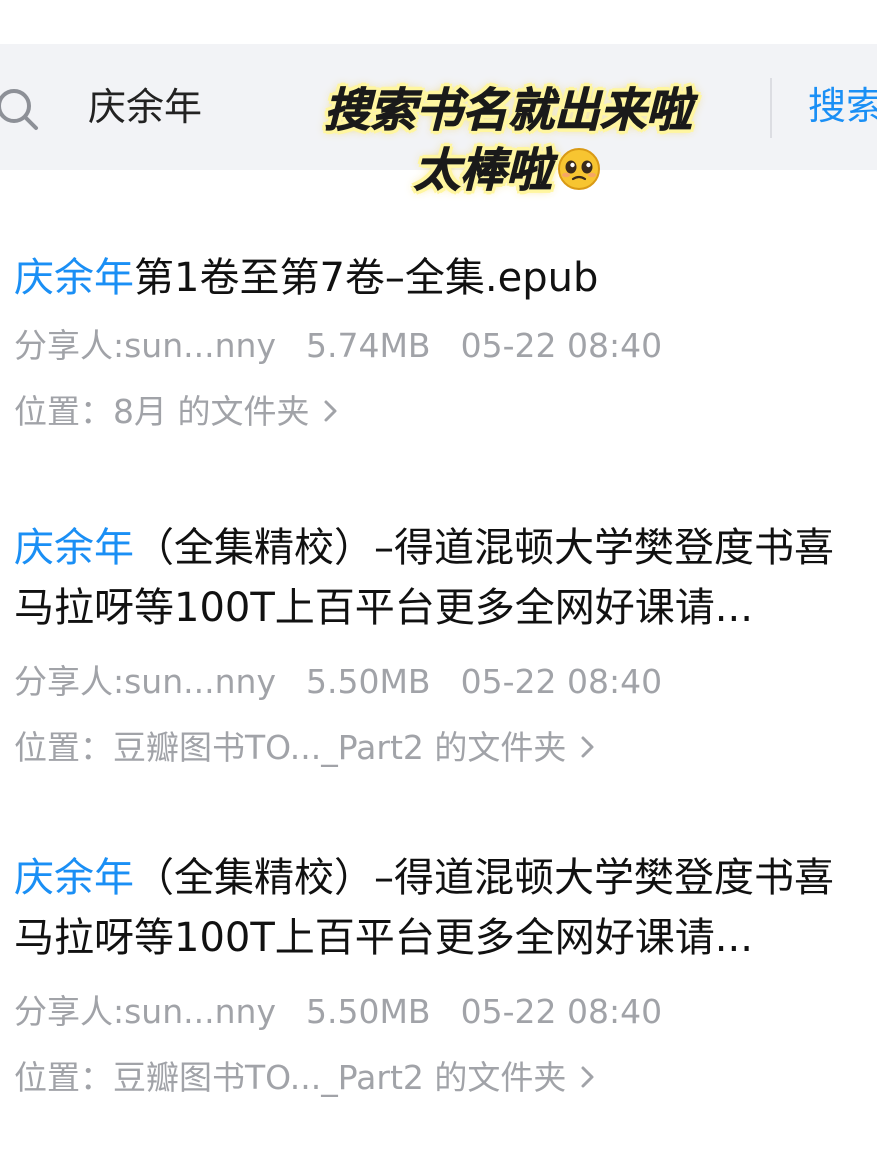  Describe the element at coordinates (439, 346) in the screenshot. I see `result-meta: 分享人:sun...nny 5.74MB 05-22 08:40` at that location.